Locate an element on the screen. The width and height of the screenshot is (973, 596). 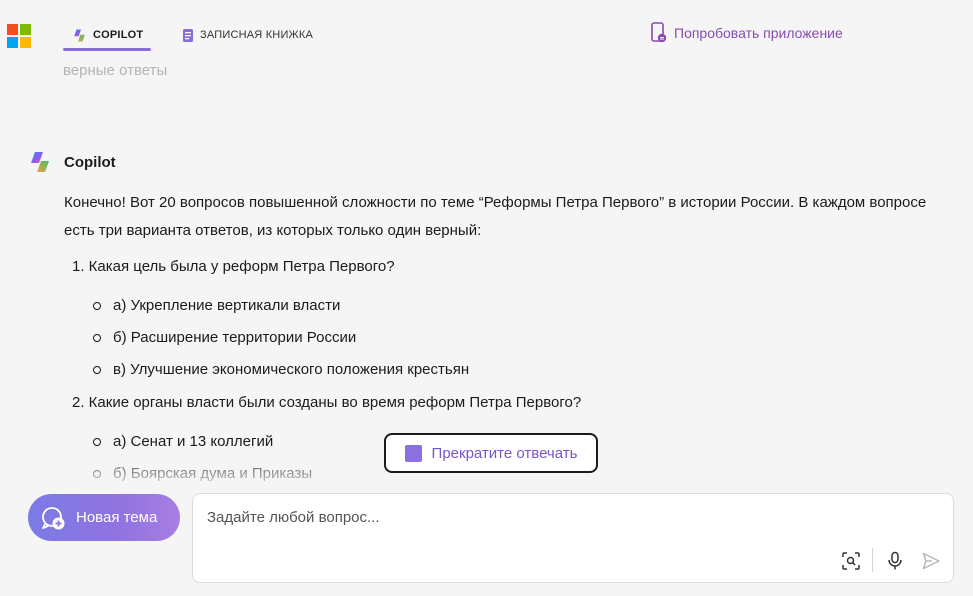
list-item: а) Укрепление вертикали власти is located at coordinates (216, 305).